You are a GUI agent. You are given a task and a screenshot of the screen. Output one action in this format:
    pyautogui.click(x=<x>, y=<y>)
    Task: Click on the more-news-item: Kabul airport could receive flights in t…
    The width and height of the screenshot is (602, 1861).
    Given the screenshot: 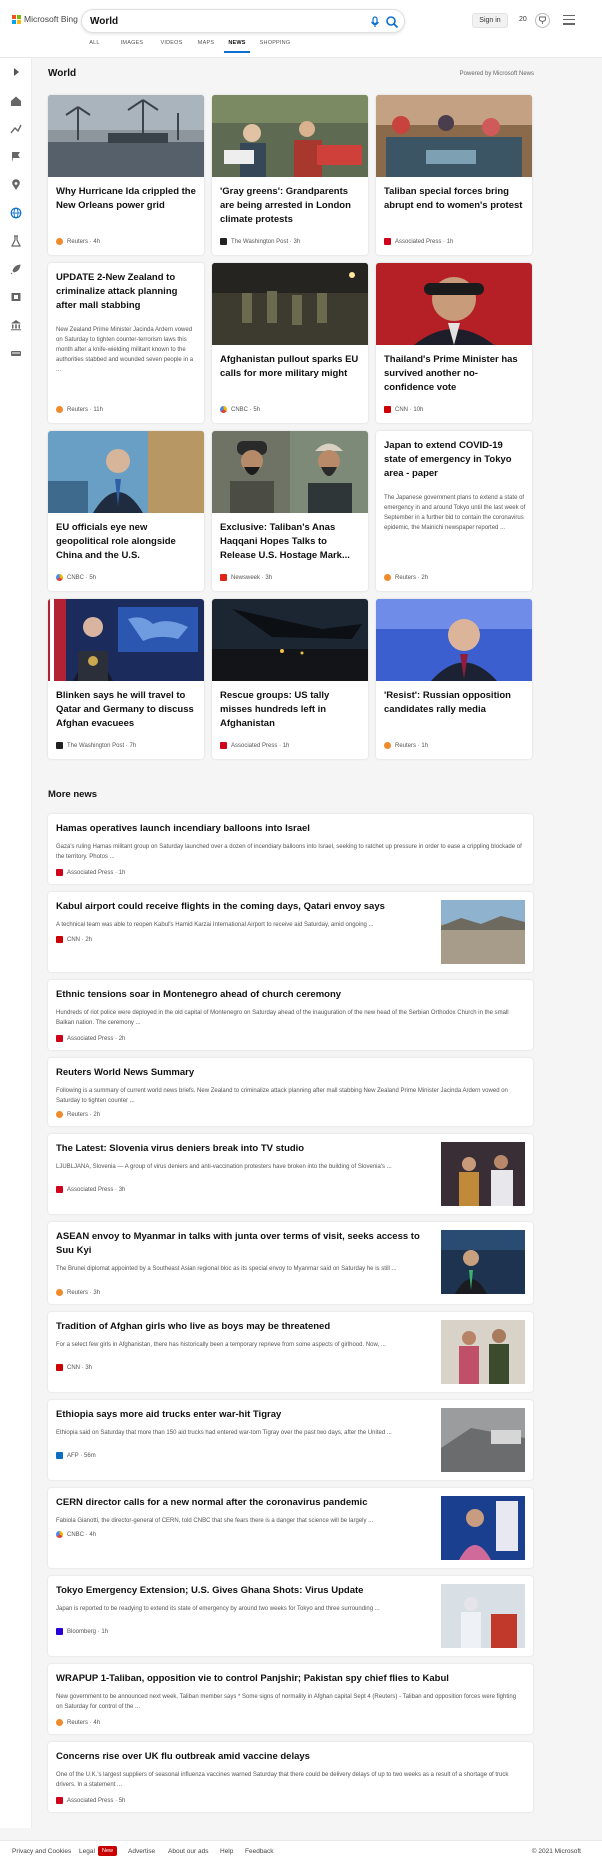 What is the action you would take?
    pyautogui.click(x=290, y=932)
    